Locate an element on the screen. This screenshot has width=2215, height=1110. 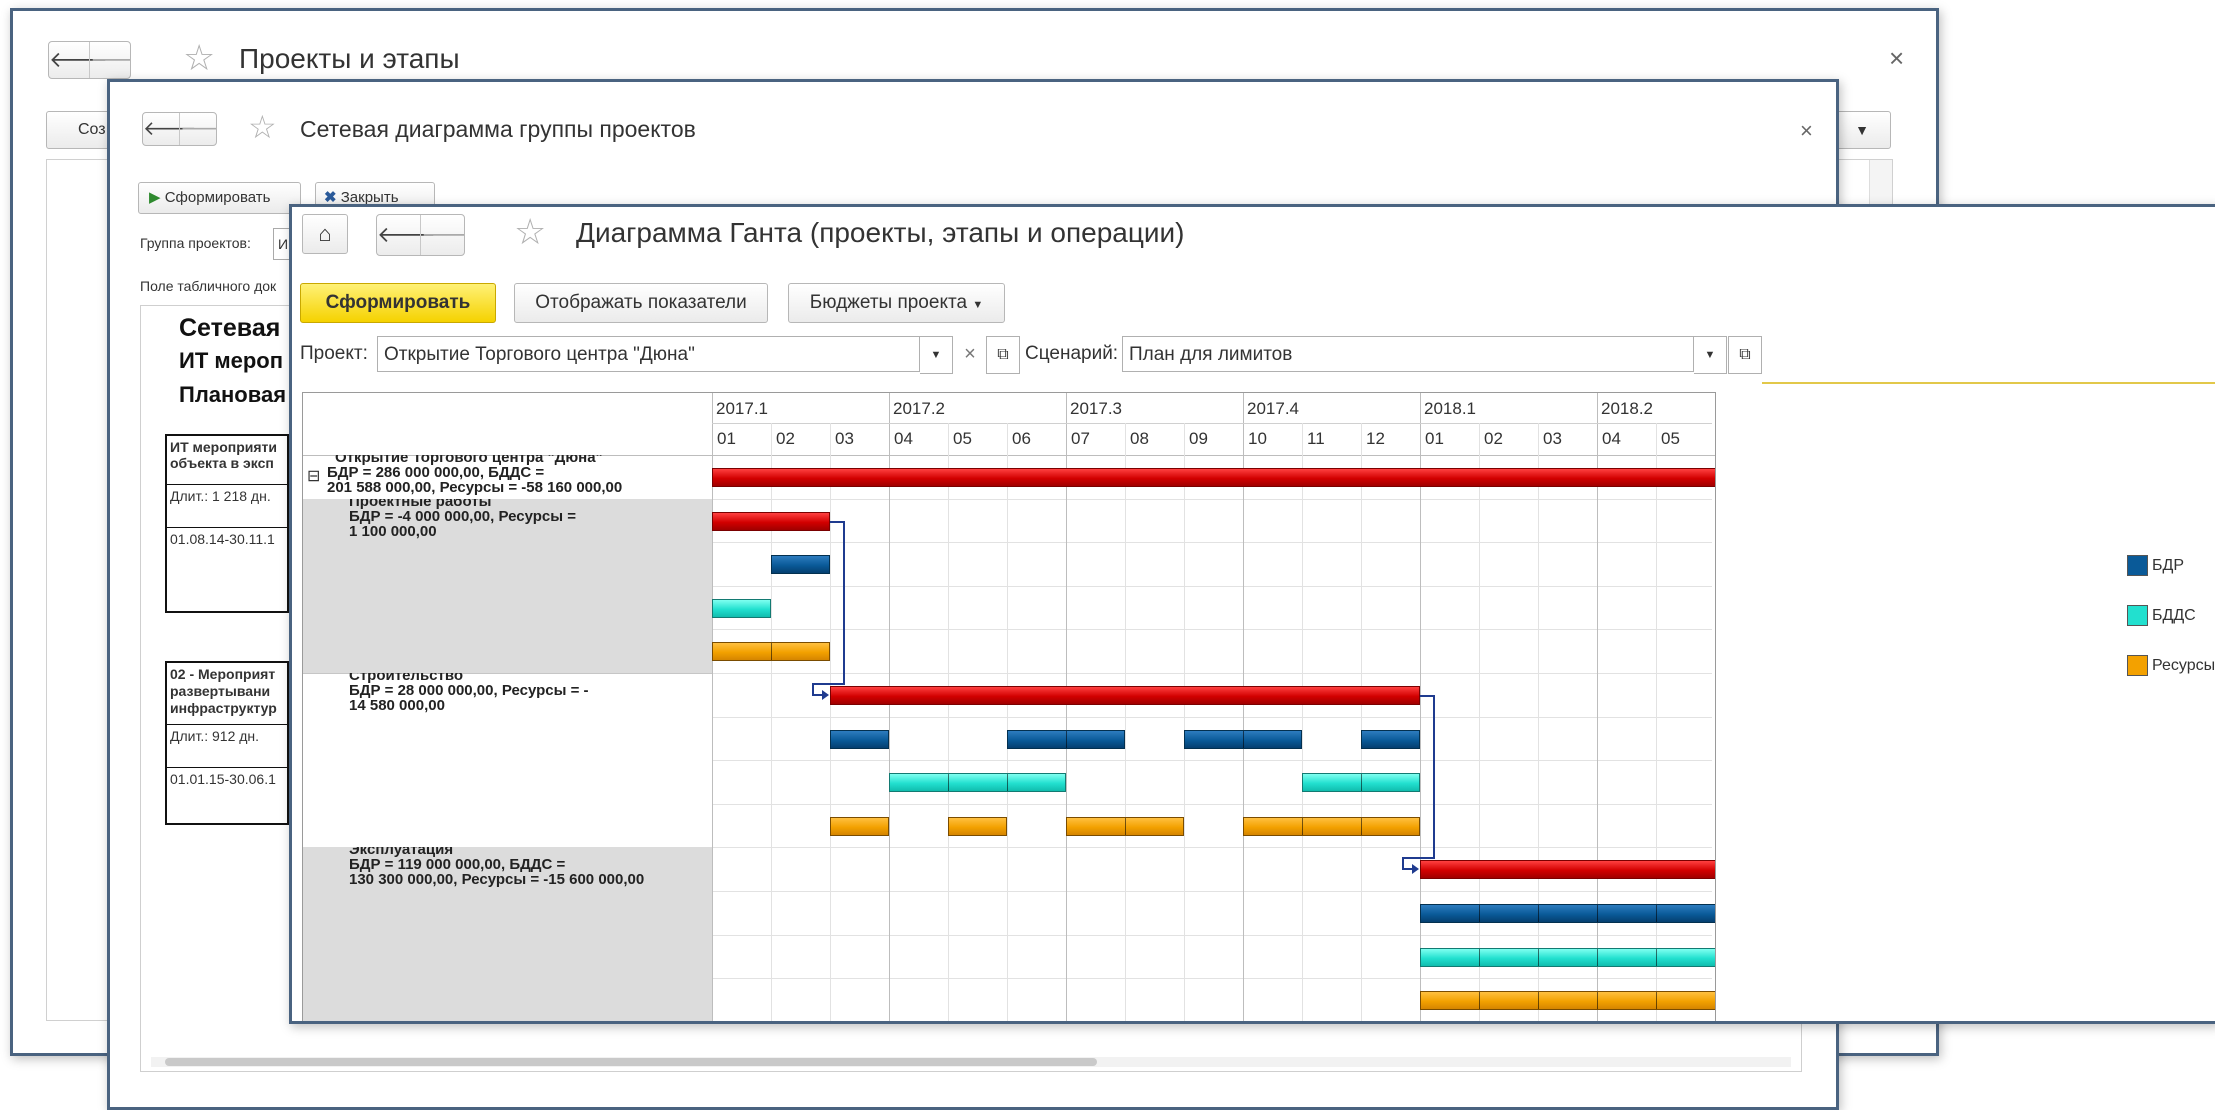
horizontal-scrollbar is located at coordinates (971, 1062).